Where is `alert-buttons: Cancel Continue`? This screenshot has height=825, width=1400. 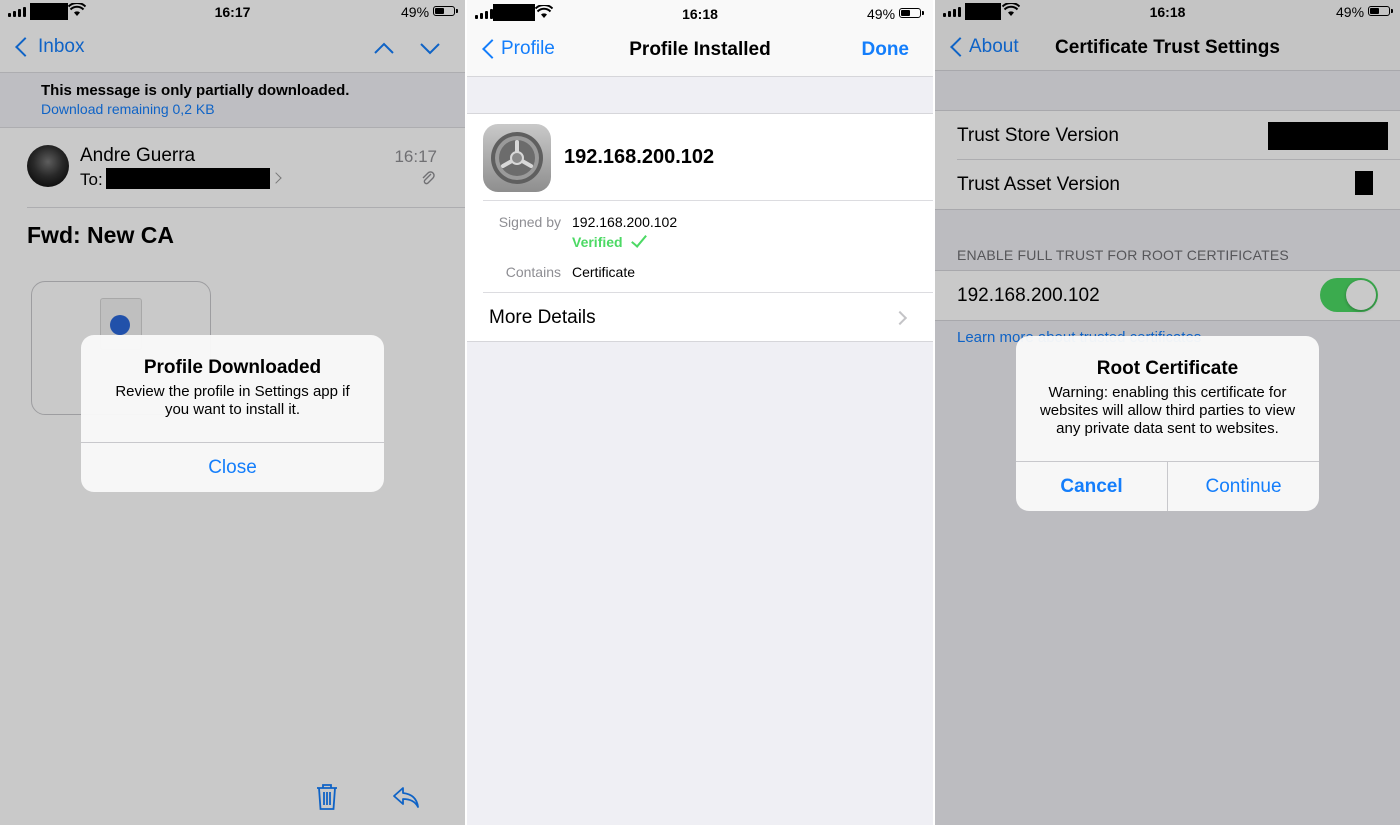 alert-buttons: Cancel Continue is located at coordinates (1167, 486).